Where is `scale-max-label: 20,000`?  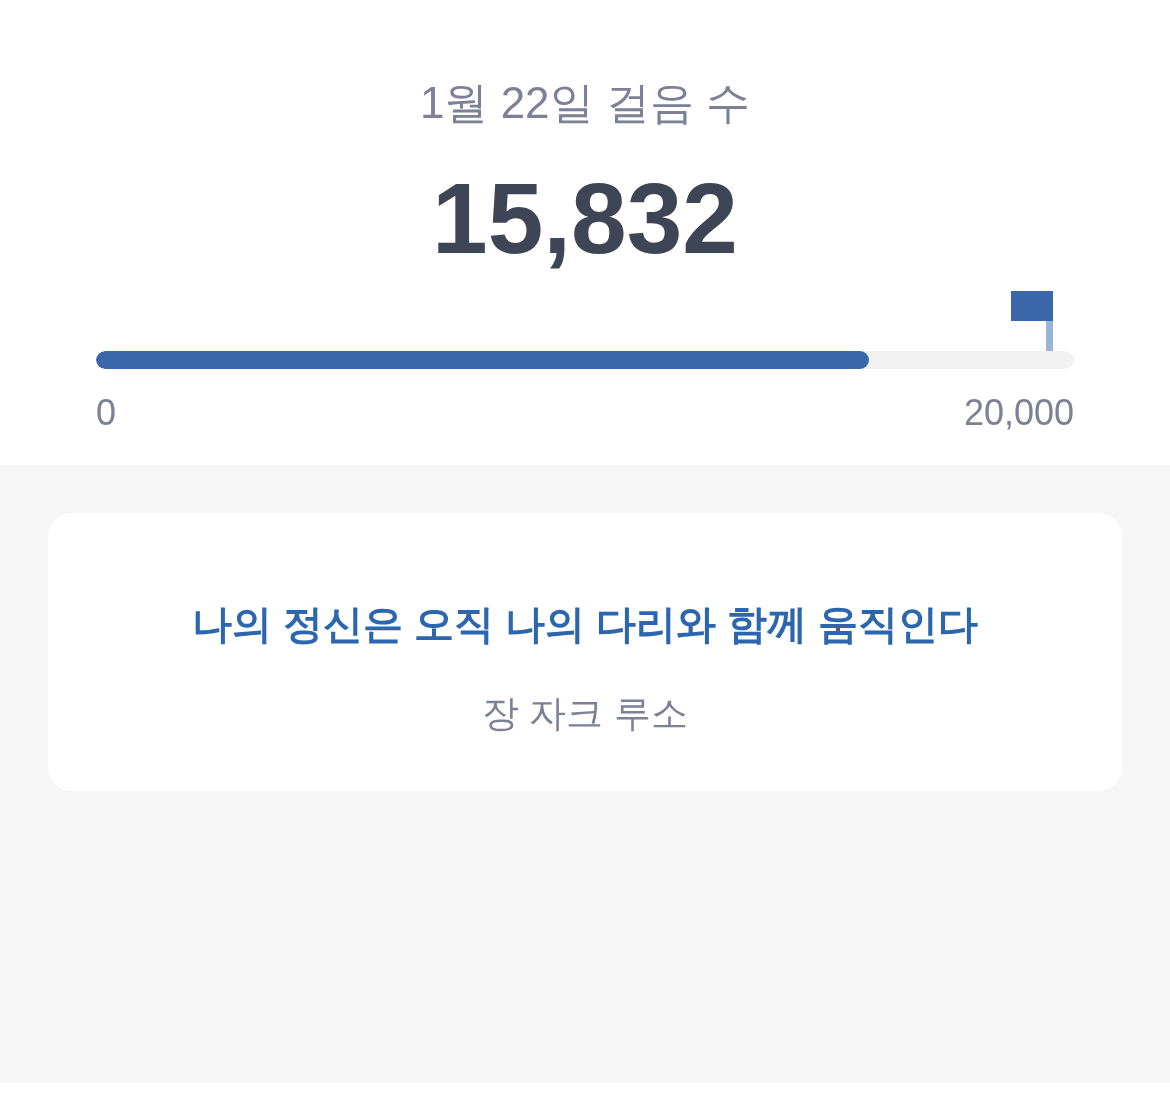
scale-max-label: 20,000 is located at coordinates (1018, 413).